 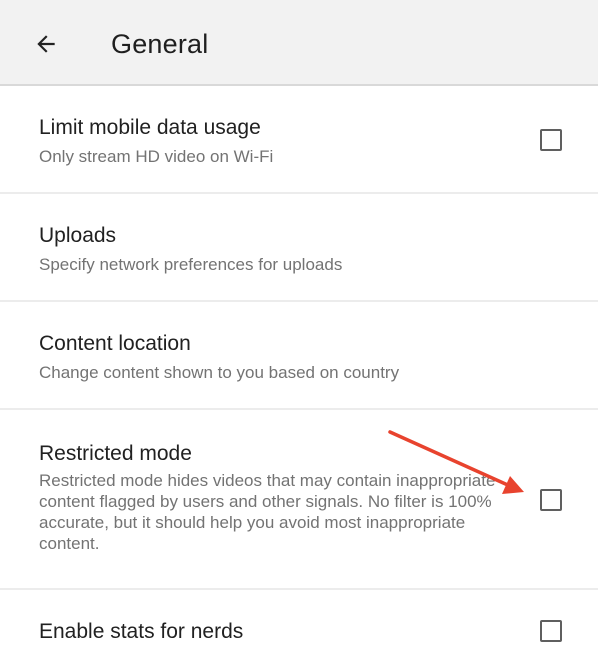 I want to click on page-title: General, so click(x=160, y=44).